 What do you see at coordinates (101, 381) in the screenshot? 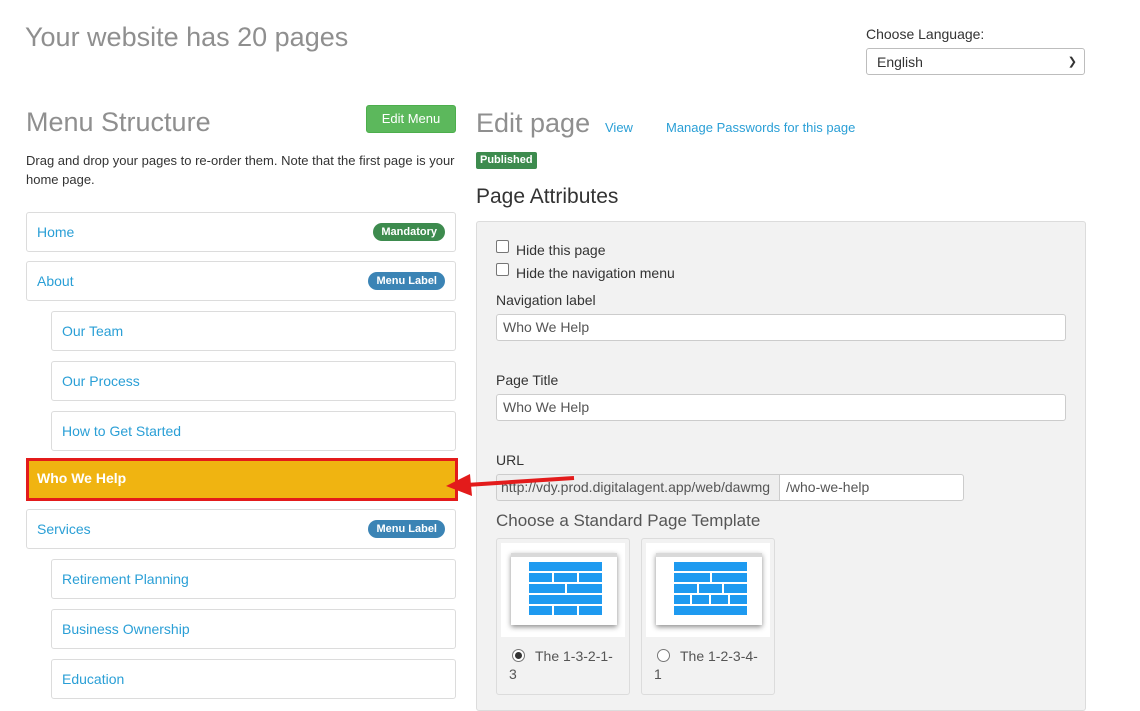
I see `menu-item-label: Our Process` at bounding box center [101, 381].